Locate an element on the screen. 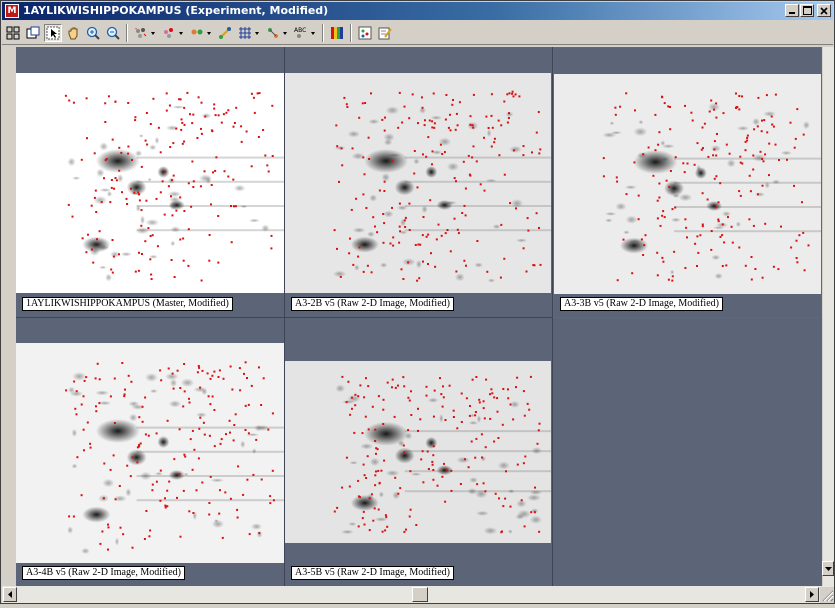 This screenshot has width=835, height=608. color-bars-icon is located at coordinates (337, 33).